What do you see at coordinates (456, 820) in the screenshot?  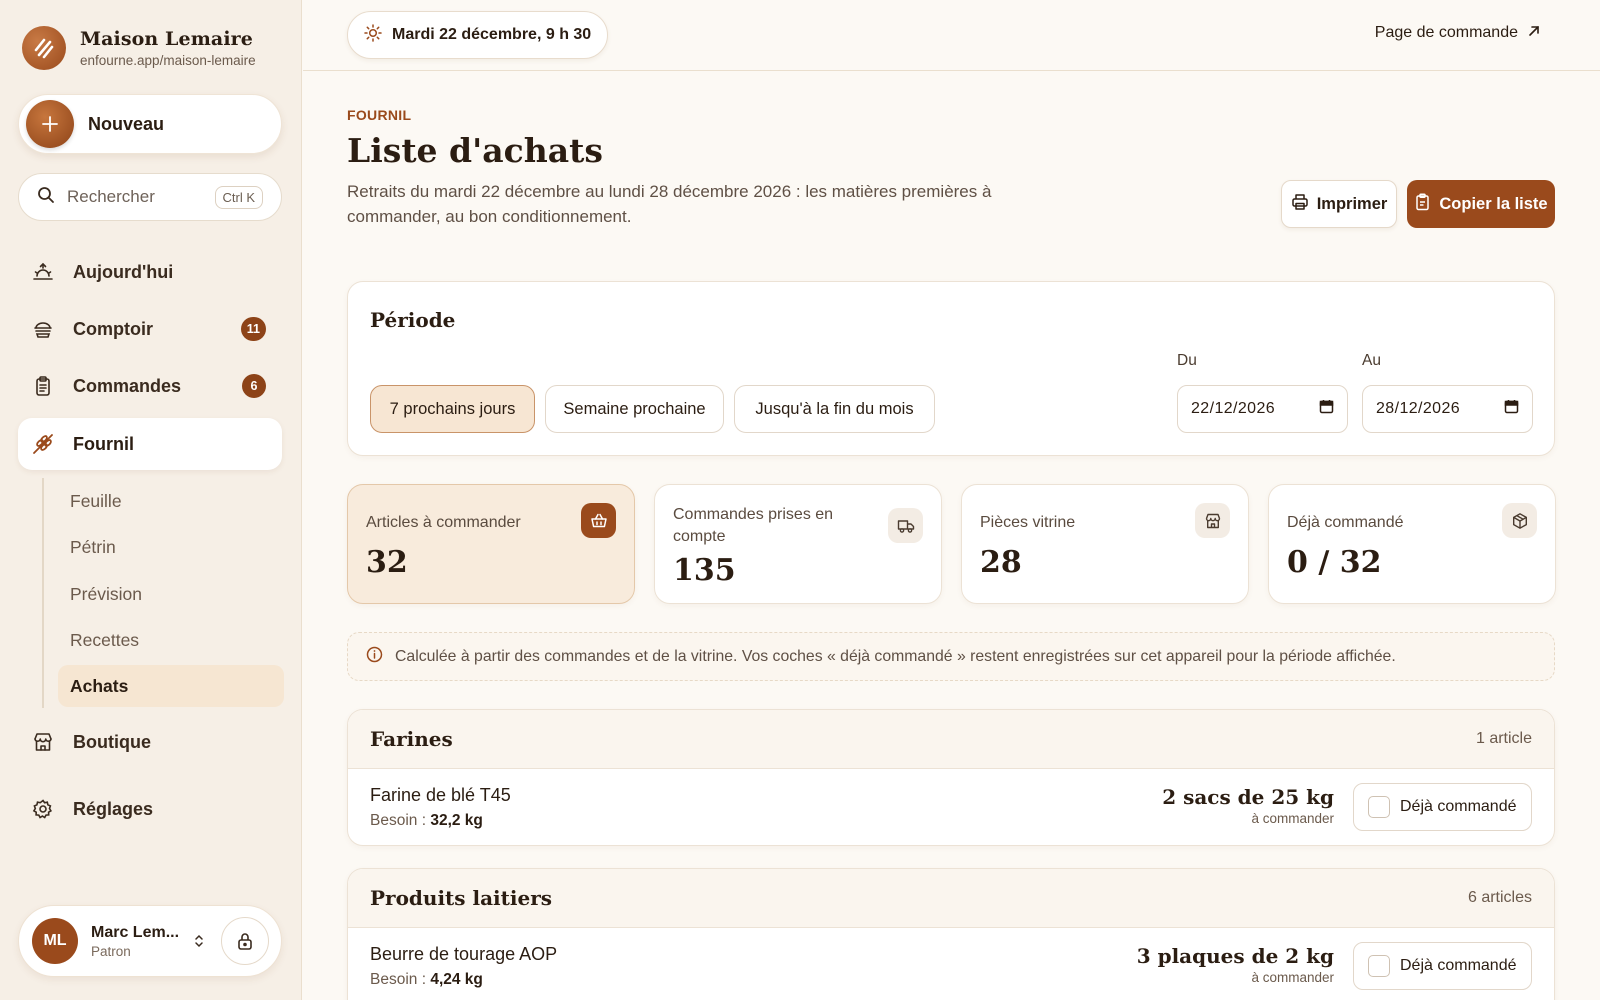 I see `item-need-value: 32,2 kg` at bounding box center [456, 820].